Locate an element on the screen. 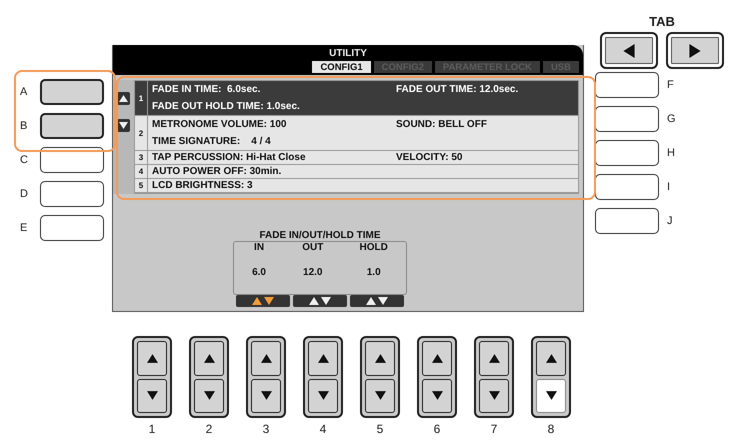 The image size is (748, 441). button-number: 3 is located at coordinates (266, 429).